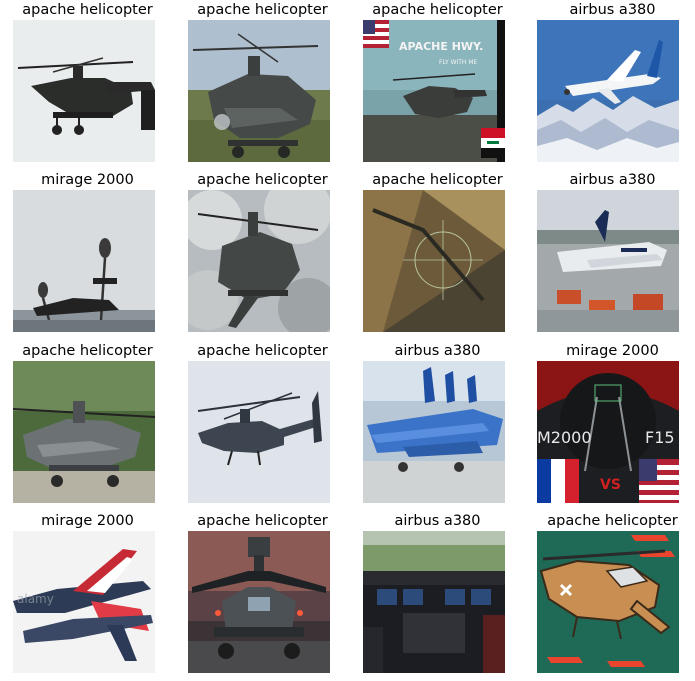 The height and width of the screenshot is (681, 695). I want to click on poster-title: APACHE HWY., so click(441, 46).